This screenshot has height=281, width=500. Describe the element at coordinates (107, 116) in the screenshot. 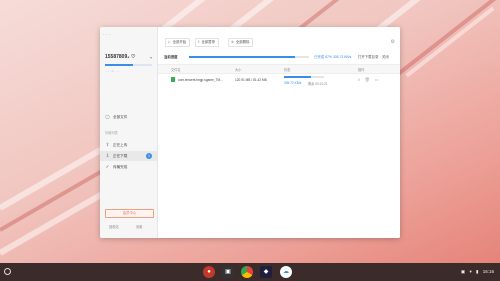

I see `file-icon: ▢` at that location.